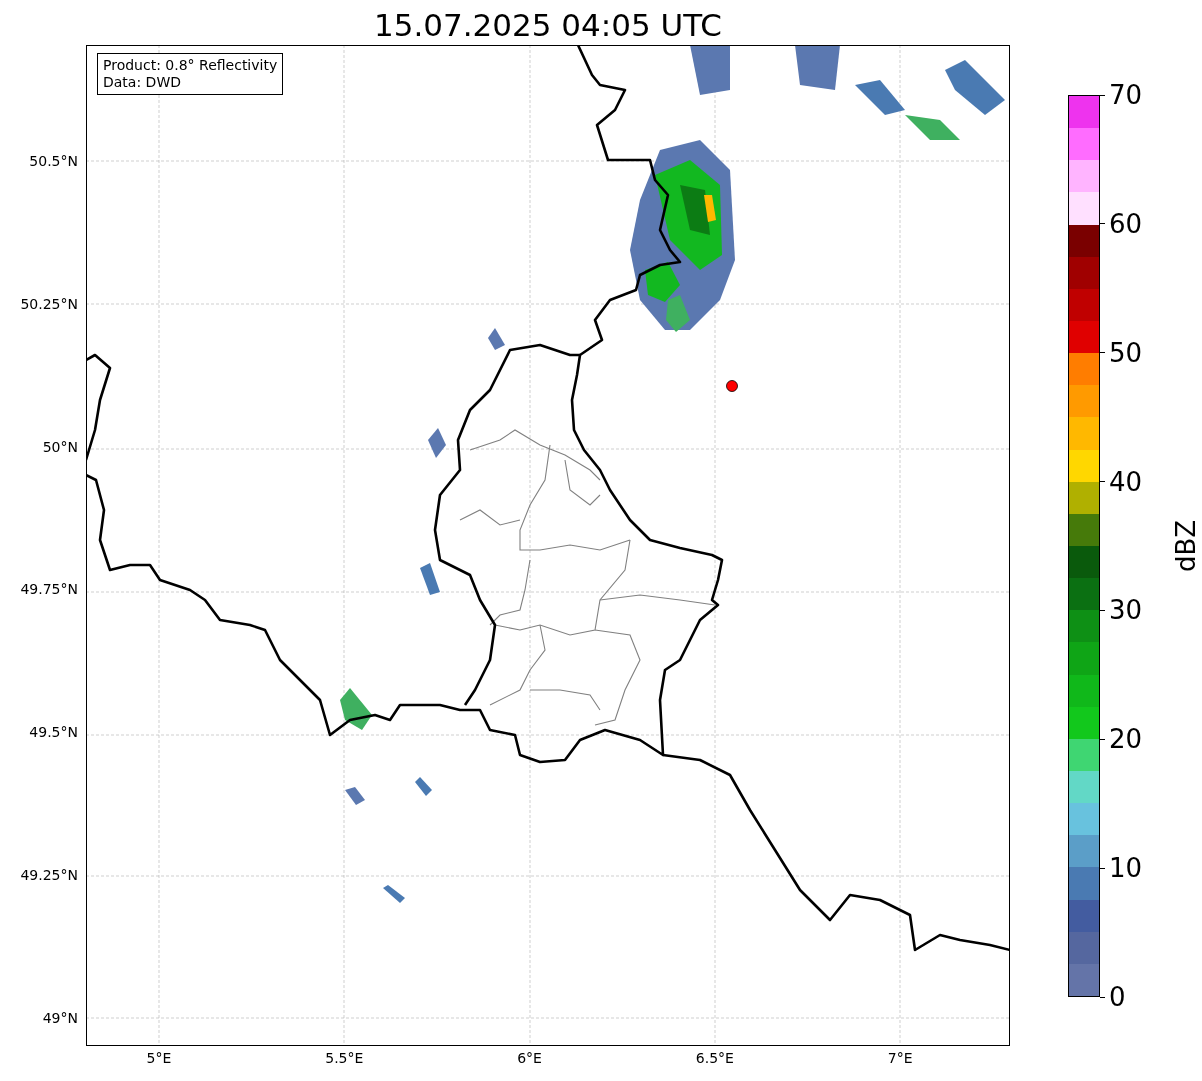 This screenshot has height=1081, width=1202. Describe the element at coordinates (1126, 95) in the screenshot. I see `colorbar-tick-label: 70` at that location.